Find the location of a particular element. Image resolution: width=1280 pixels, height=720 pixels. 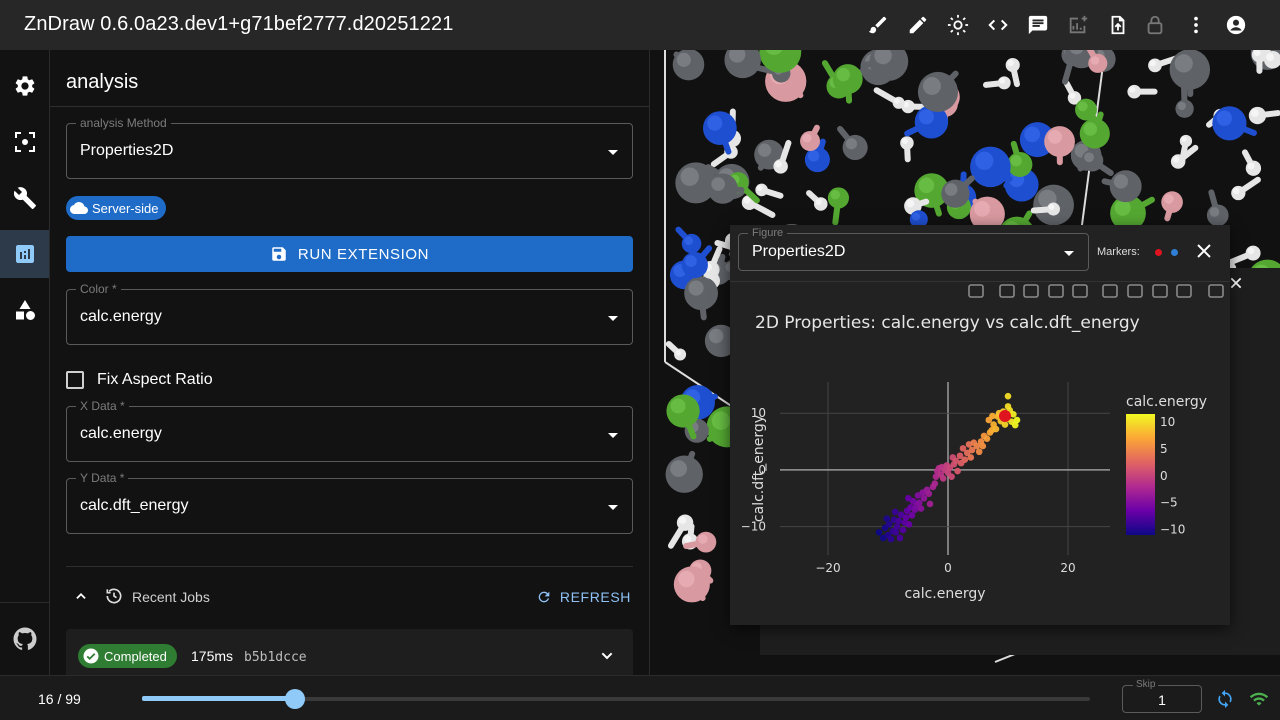

box-select-icon is located at coordinates (1056, 291).